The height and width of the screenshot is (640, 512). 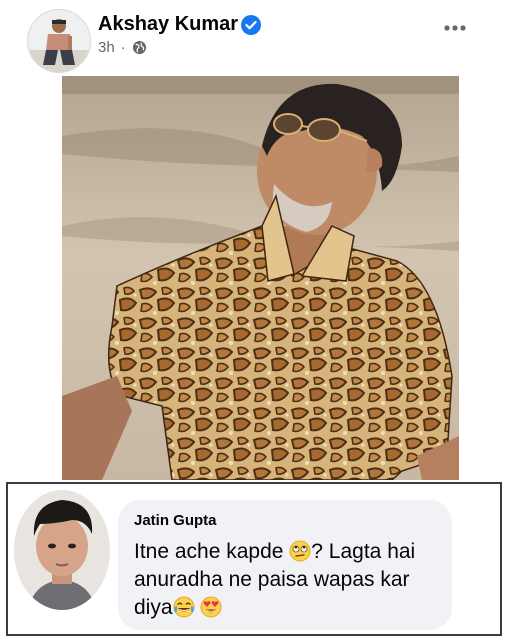 I want to click on author-avatar-image, so click(x=59, y=41).